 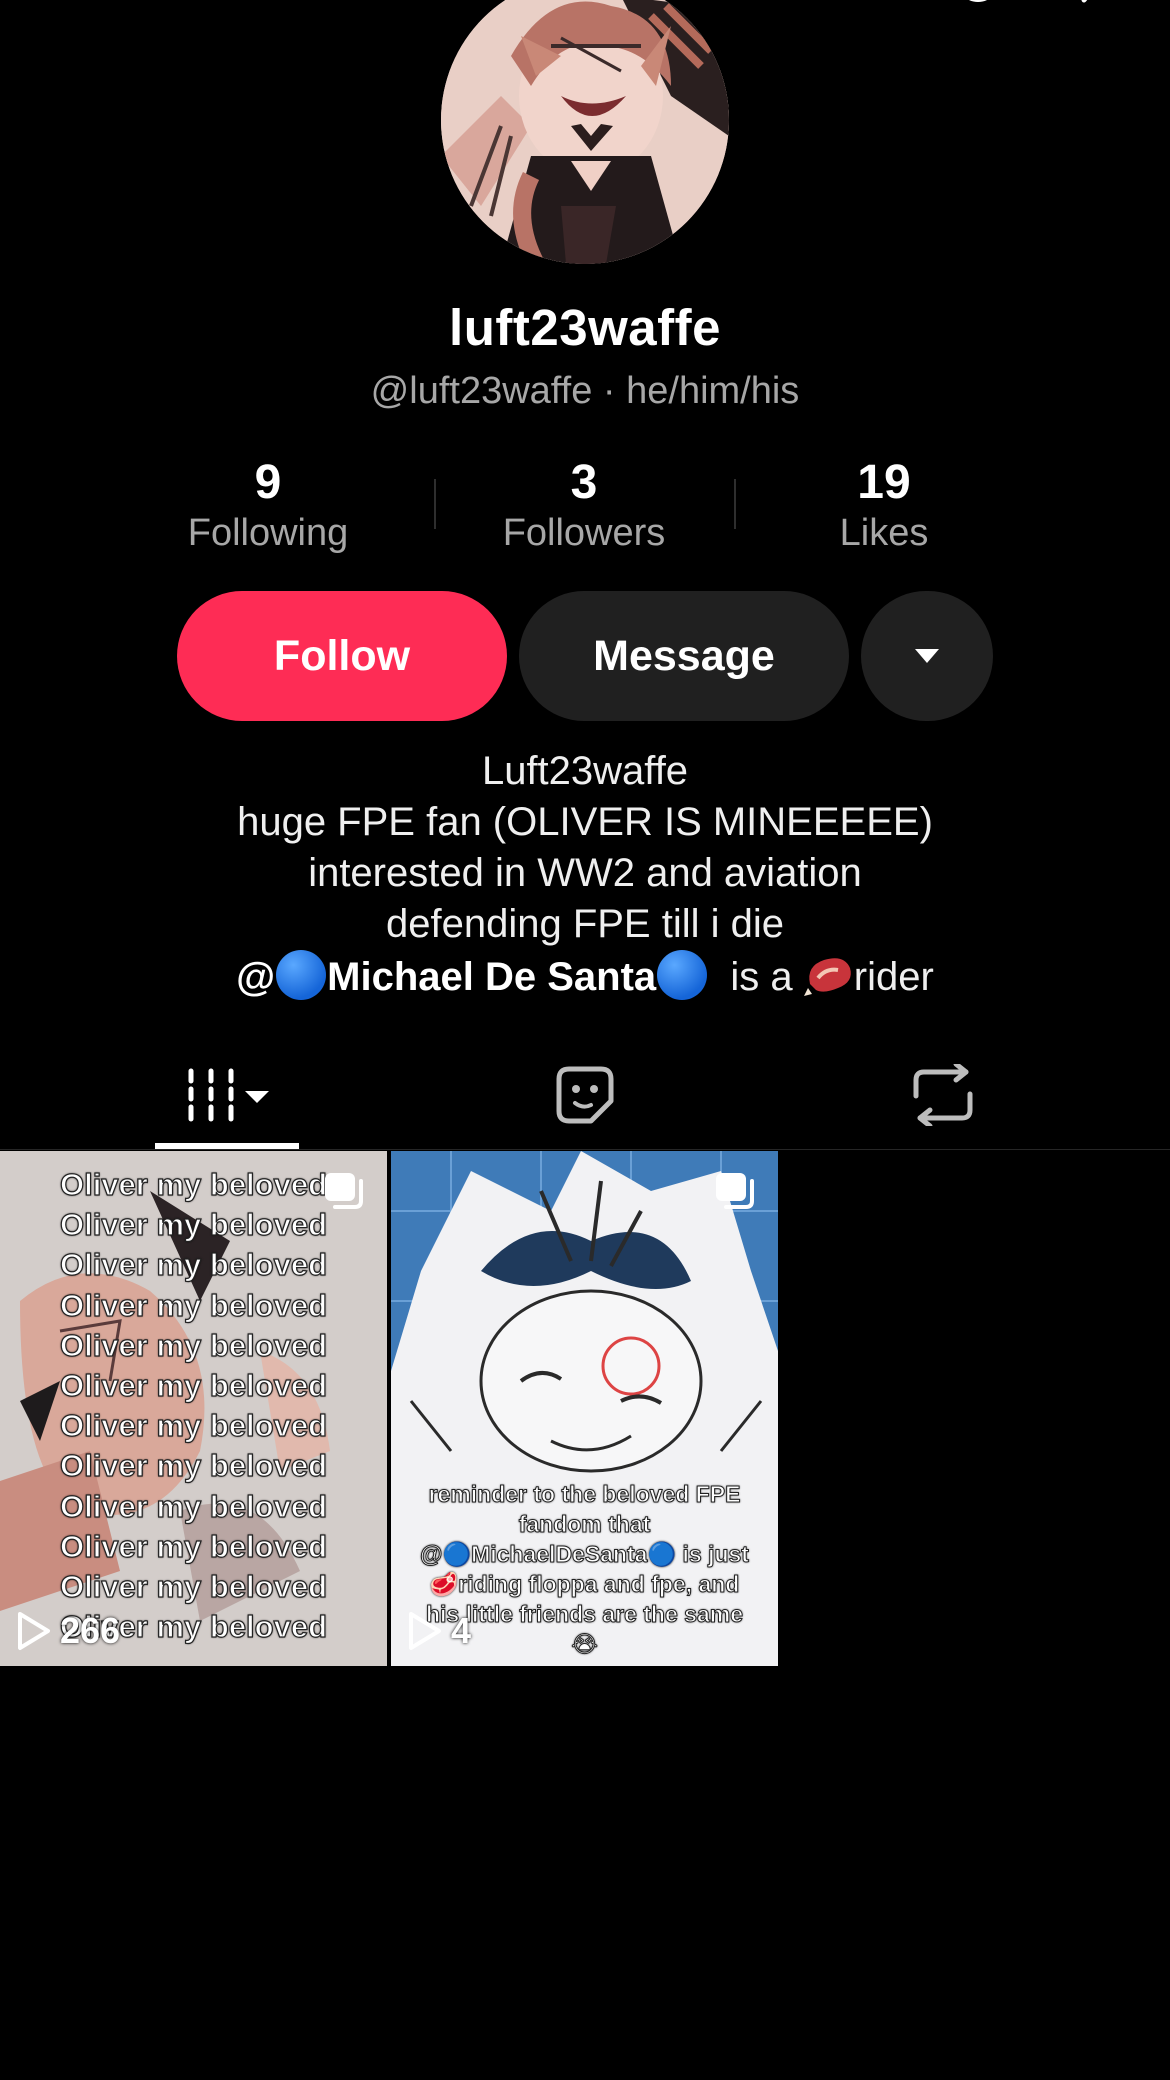 I want to click on meat-icon, so click(x=827, y=977).